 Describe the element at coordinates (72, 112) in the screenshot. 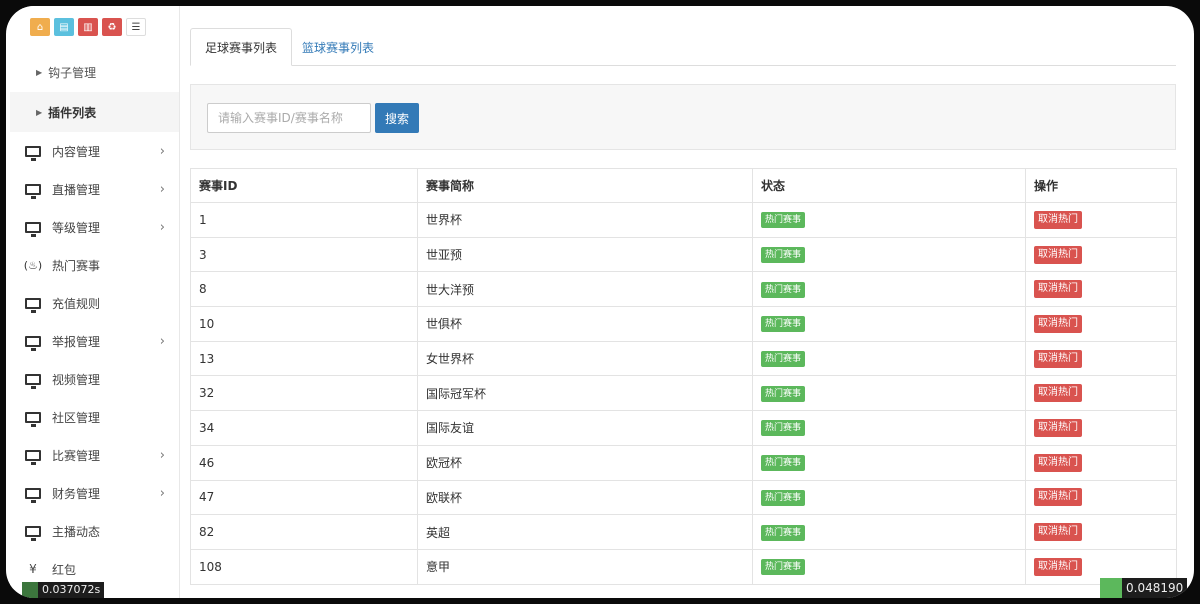

I see `sidebar-subitem-label: 插件列表` at that location.